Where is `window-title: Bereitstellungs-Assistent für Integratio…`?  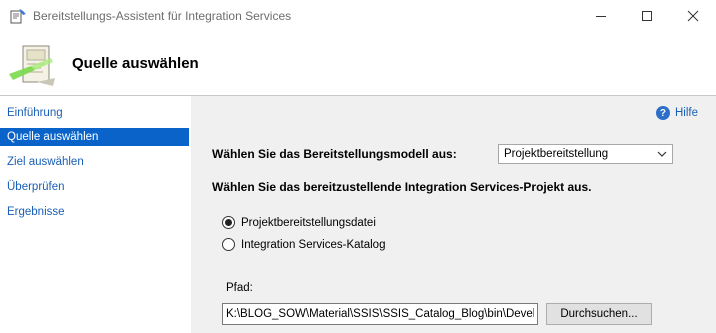 window-title: Bereitstellungs-Assistent für Integratio… is located at coordinates (162, 16).